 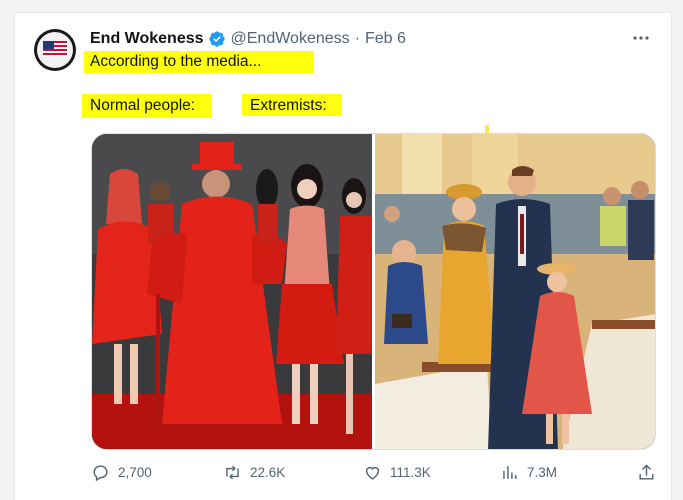 What do you see at coordinates (147, 39) in the screenshot?
I see `author-name: End Wokeness` at bounding box center [147, 39].